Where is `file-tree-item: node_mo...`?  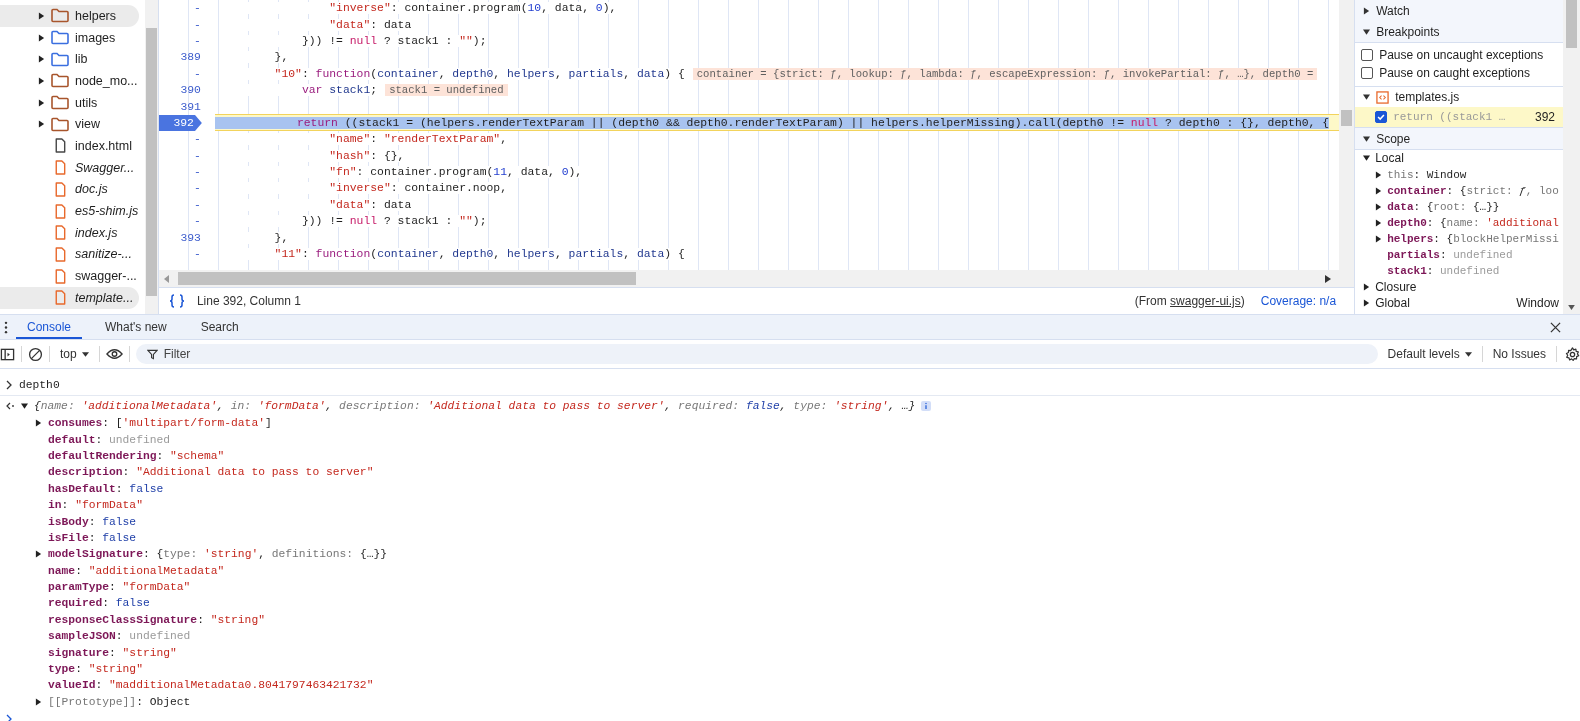 file-tree-item: node_mo... is located at coordinates (69, 81).